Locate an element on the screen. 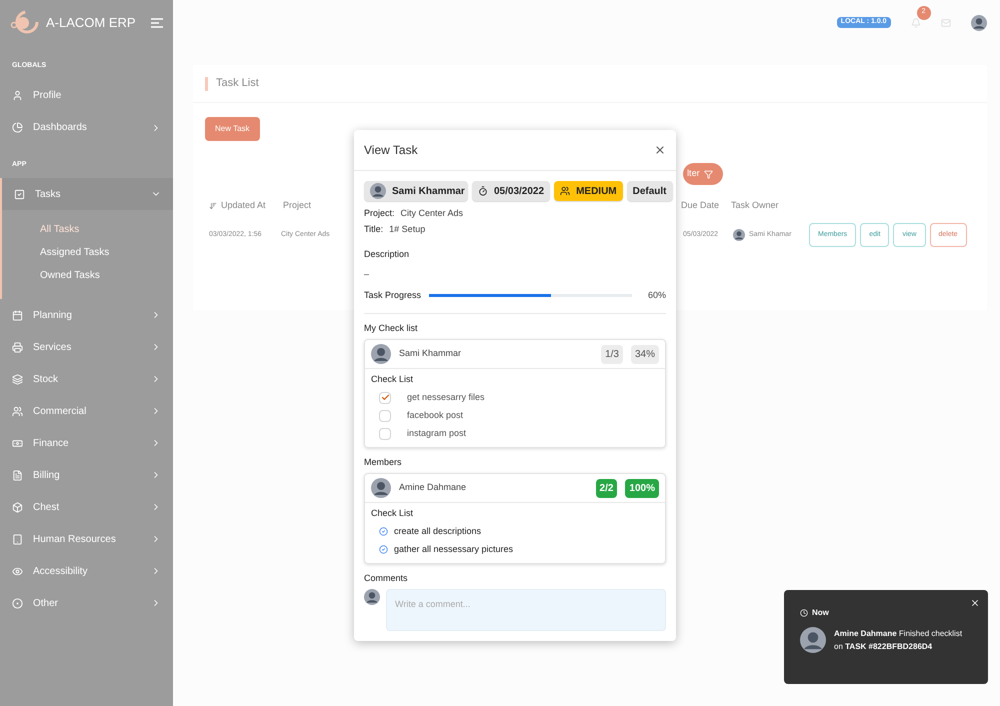 Image resolution: width=1000 pixels, height=706 pixels. sort-icon is located at coordinates (213, 206).